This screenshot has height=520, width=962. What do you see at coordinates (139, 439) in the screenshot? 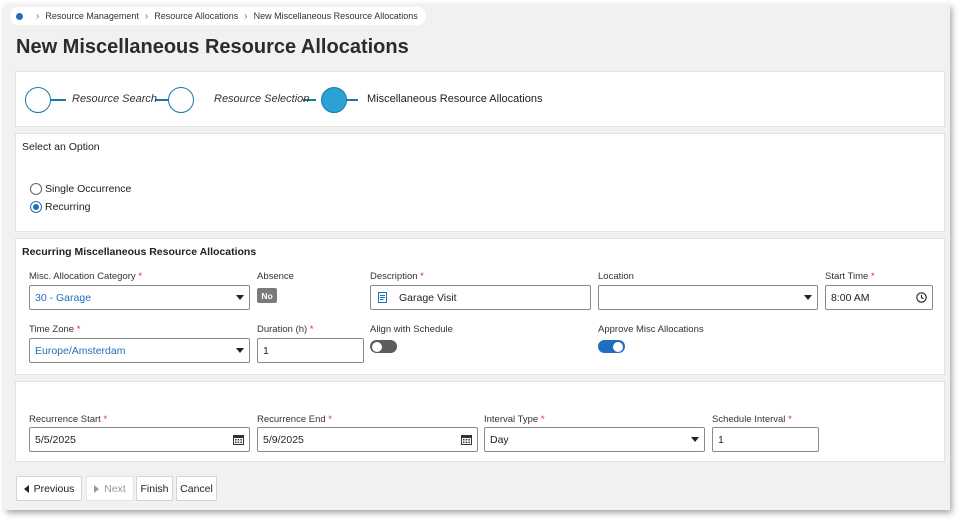
I see `recurrence-start-input: 5/5/2025` at bounding box center [139, 439].